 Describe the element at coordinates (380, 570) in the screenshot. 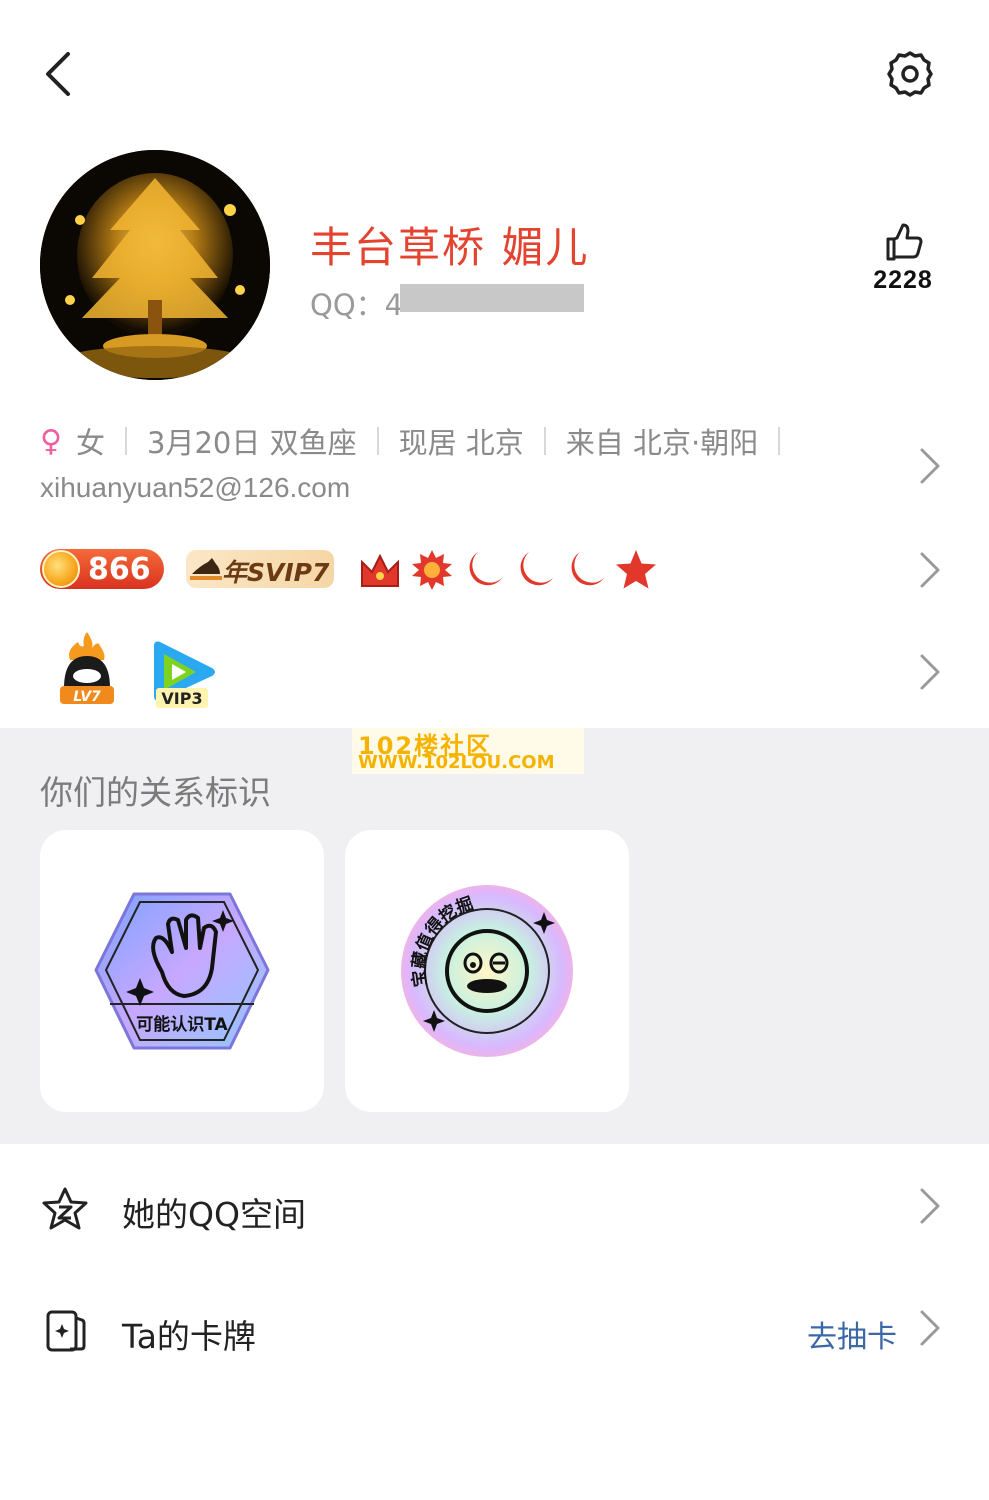

I see `crown-icon` at that location.